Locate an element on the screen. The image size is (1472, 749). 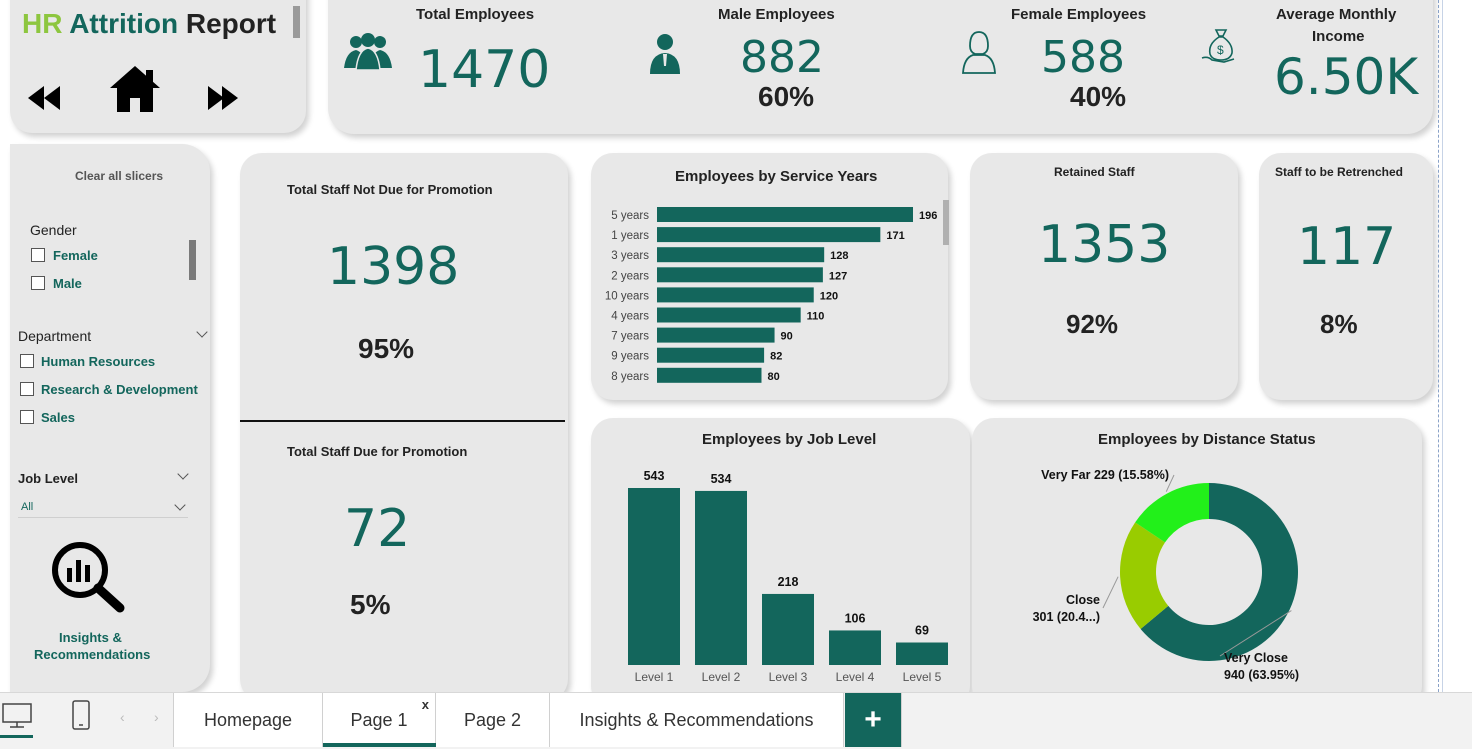
job-level-selected: All is located at coordinates (27, 507).